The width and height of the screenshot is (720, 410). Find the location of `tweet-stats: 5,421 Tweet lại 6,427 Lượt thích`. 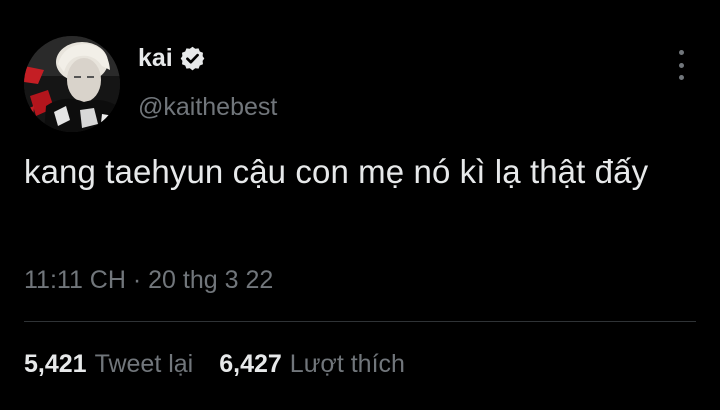

tweet-stats: 5,421 Tweet lại 6,427 Lượt thích is located at coordinates (227, 364).